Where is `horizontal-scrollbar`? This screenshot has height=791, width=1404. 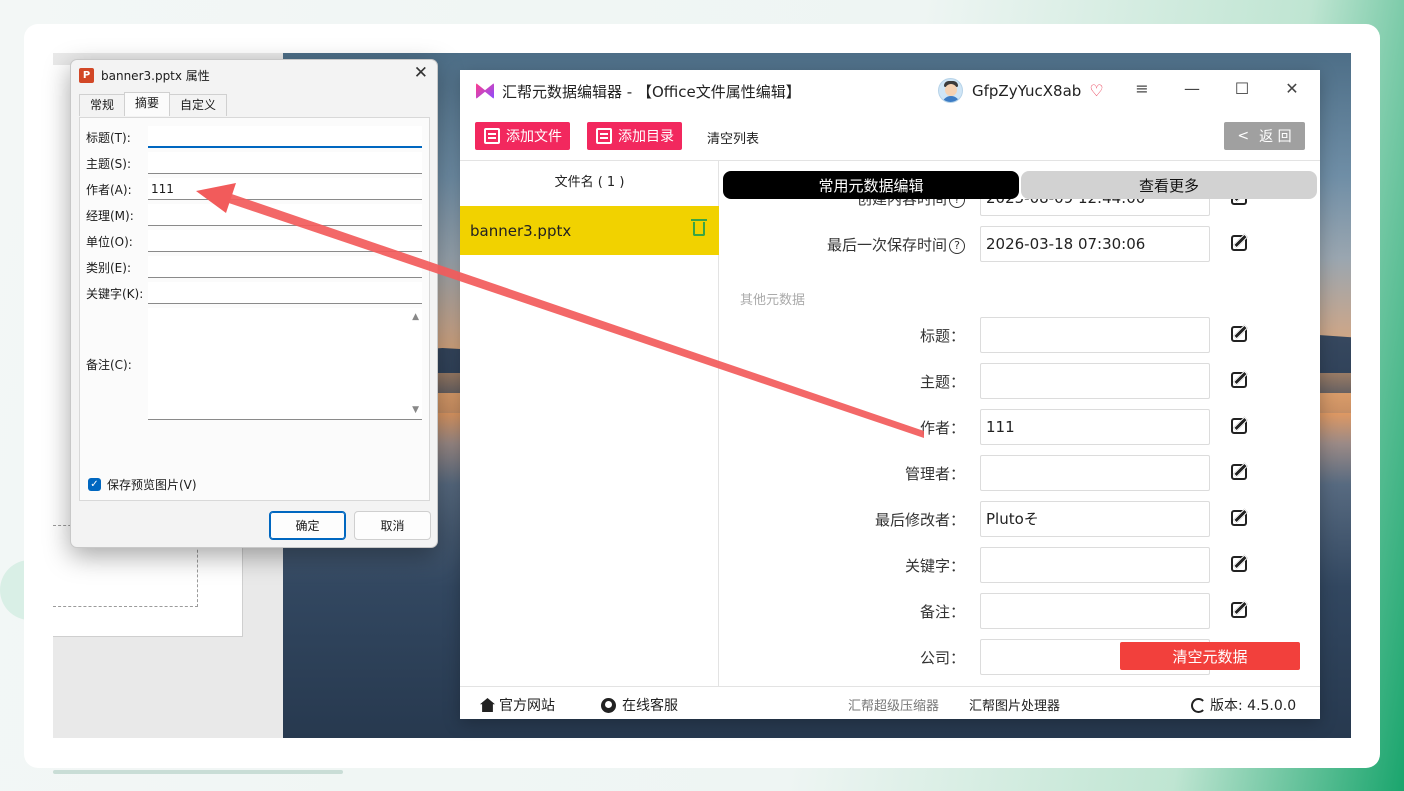
horizontal-scrollbar is located at coordinates (198, 772).